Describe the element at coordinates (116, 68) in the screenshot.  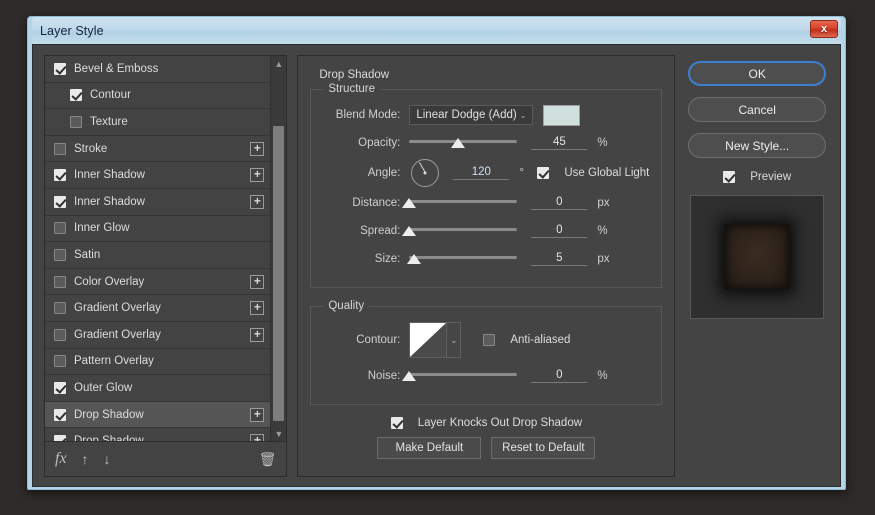
I see `effect-label: Bevel & Emboss` at that location.